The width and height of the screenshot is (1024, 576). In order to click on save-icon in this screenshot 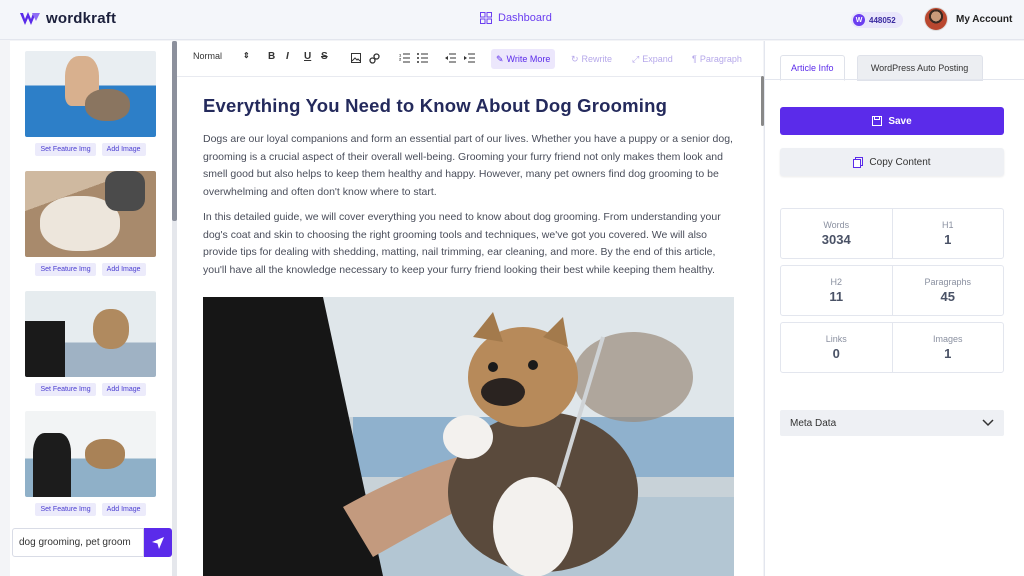, I will do `click(877, 121)`.